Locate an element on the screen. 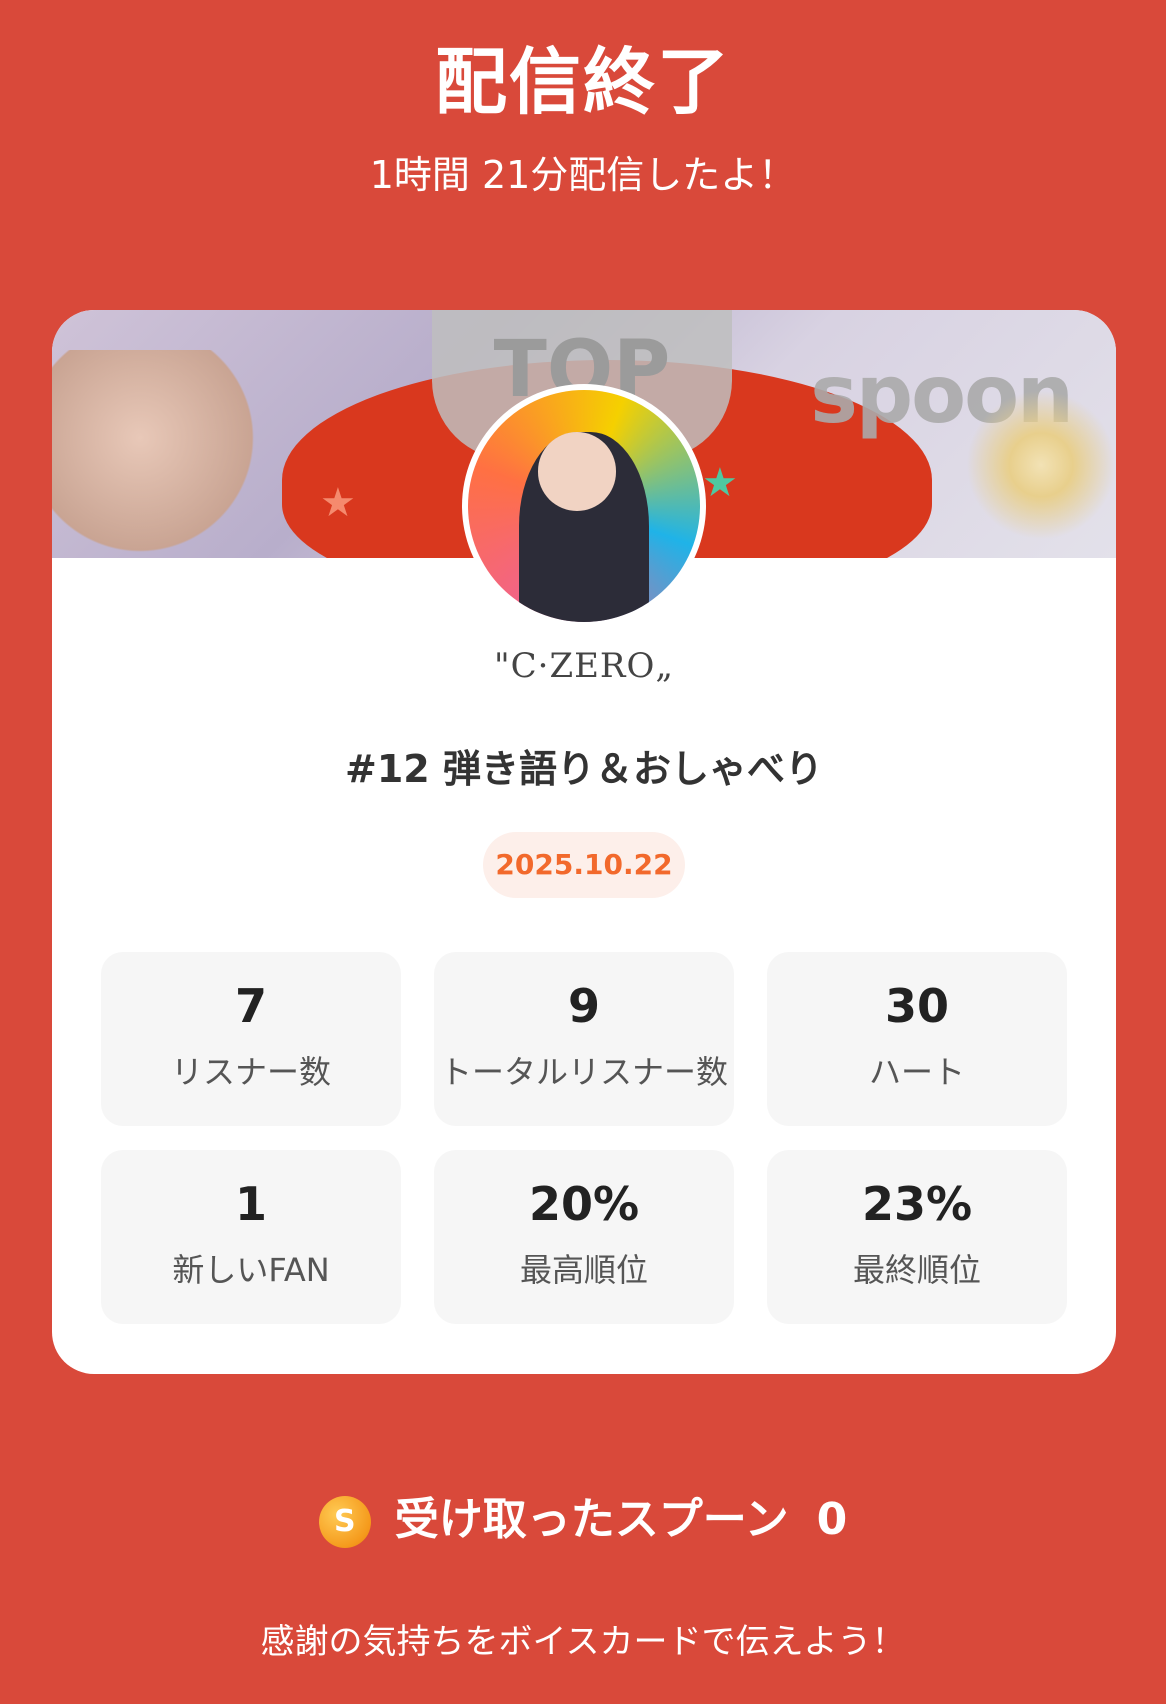 The width and height of the screenshot is (1166, 1704). stat-label: トータルリスナー数 is located at coordinates (583, 1072).